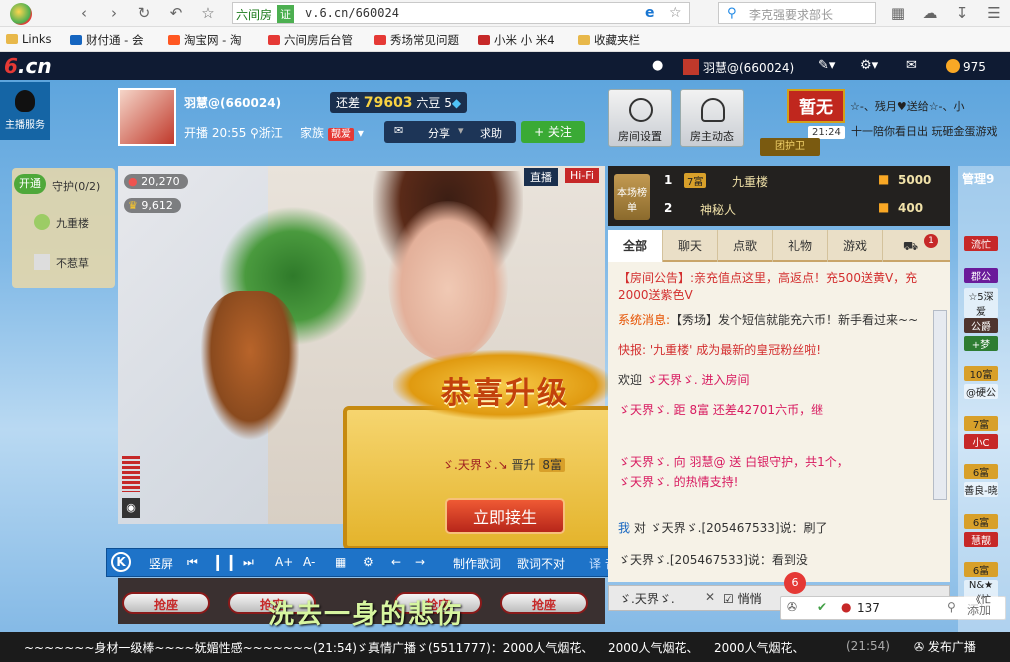 The width and height of the screenshot is (1010, 662). I want to click on search-user-icon: ⚲, so click(951, 607).